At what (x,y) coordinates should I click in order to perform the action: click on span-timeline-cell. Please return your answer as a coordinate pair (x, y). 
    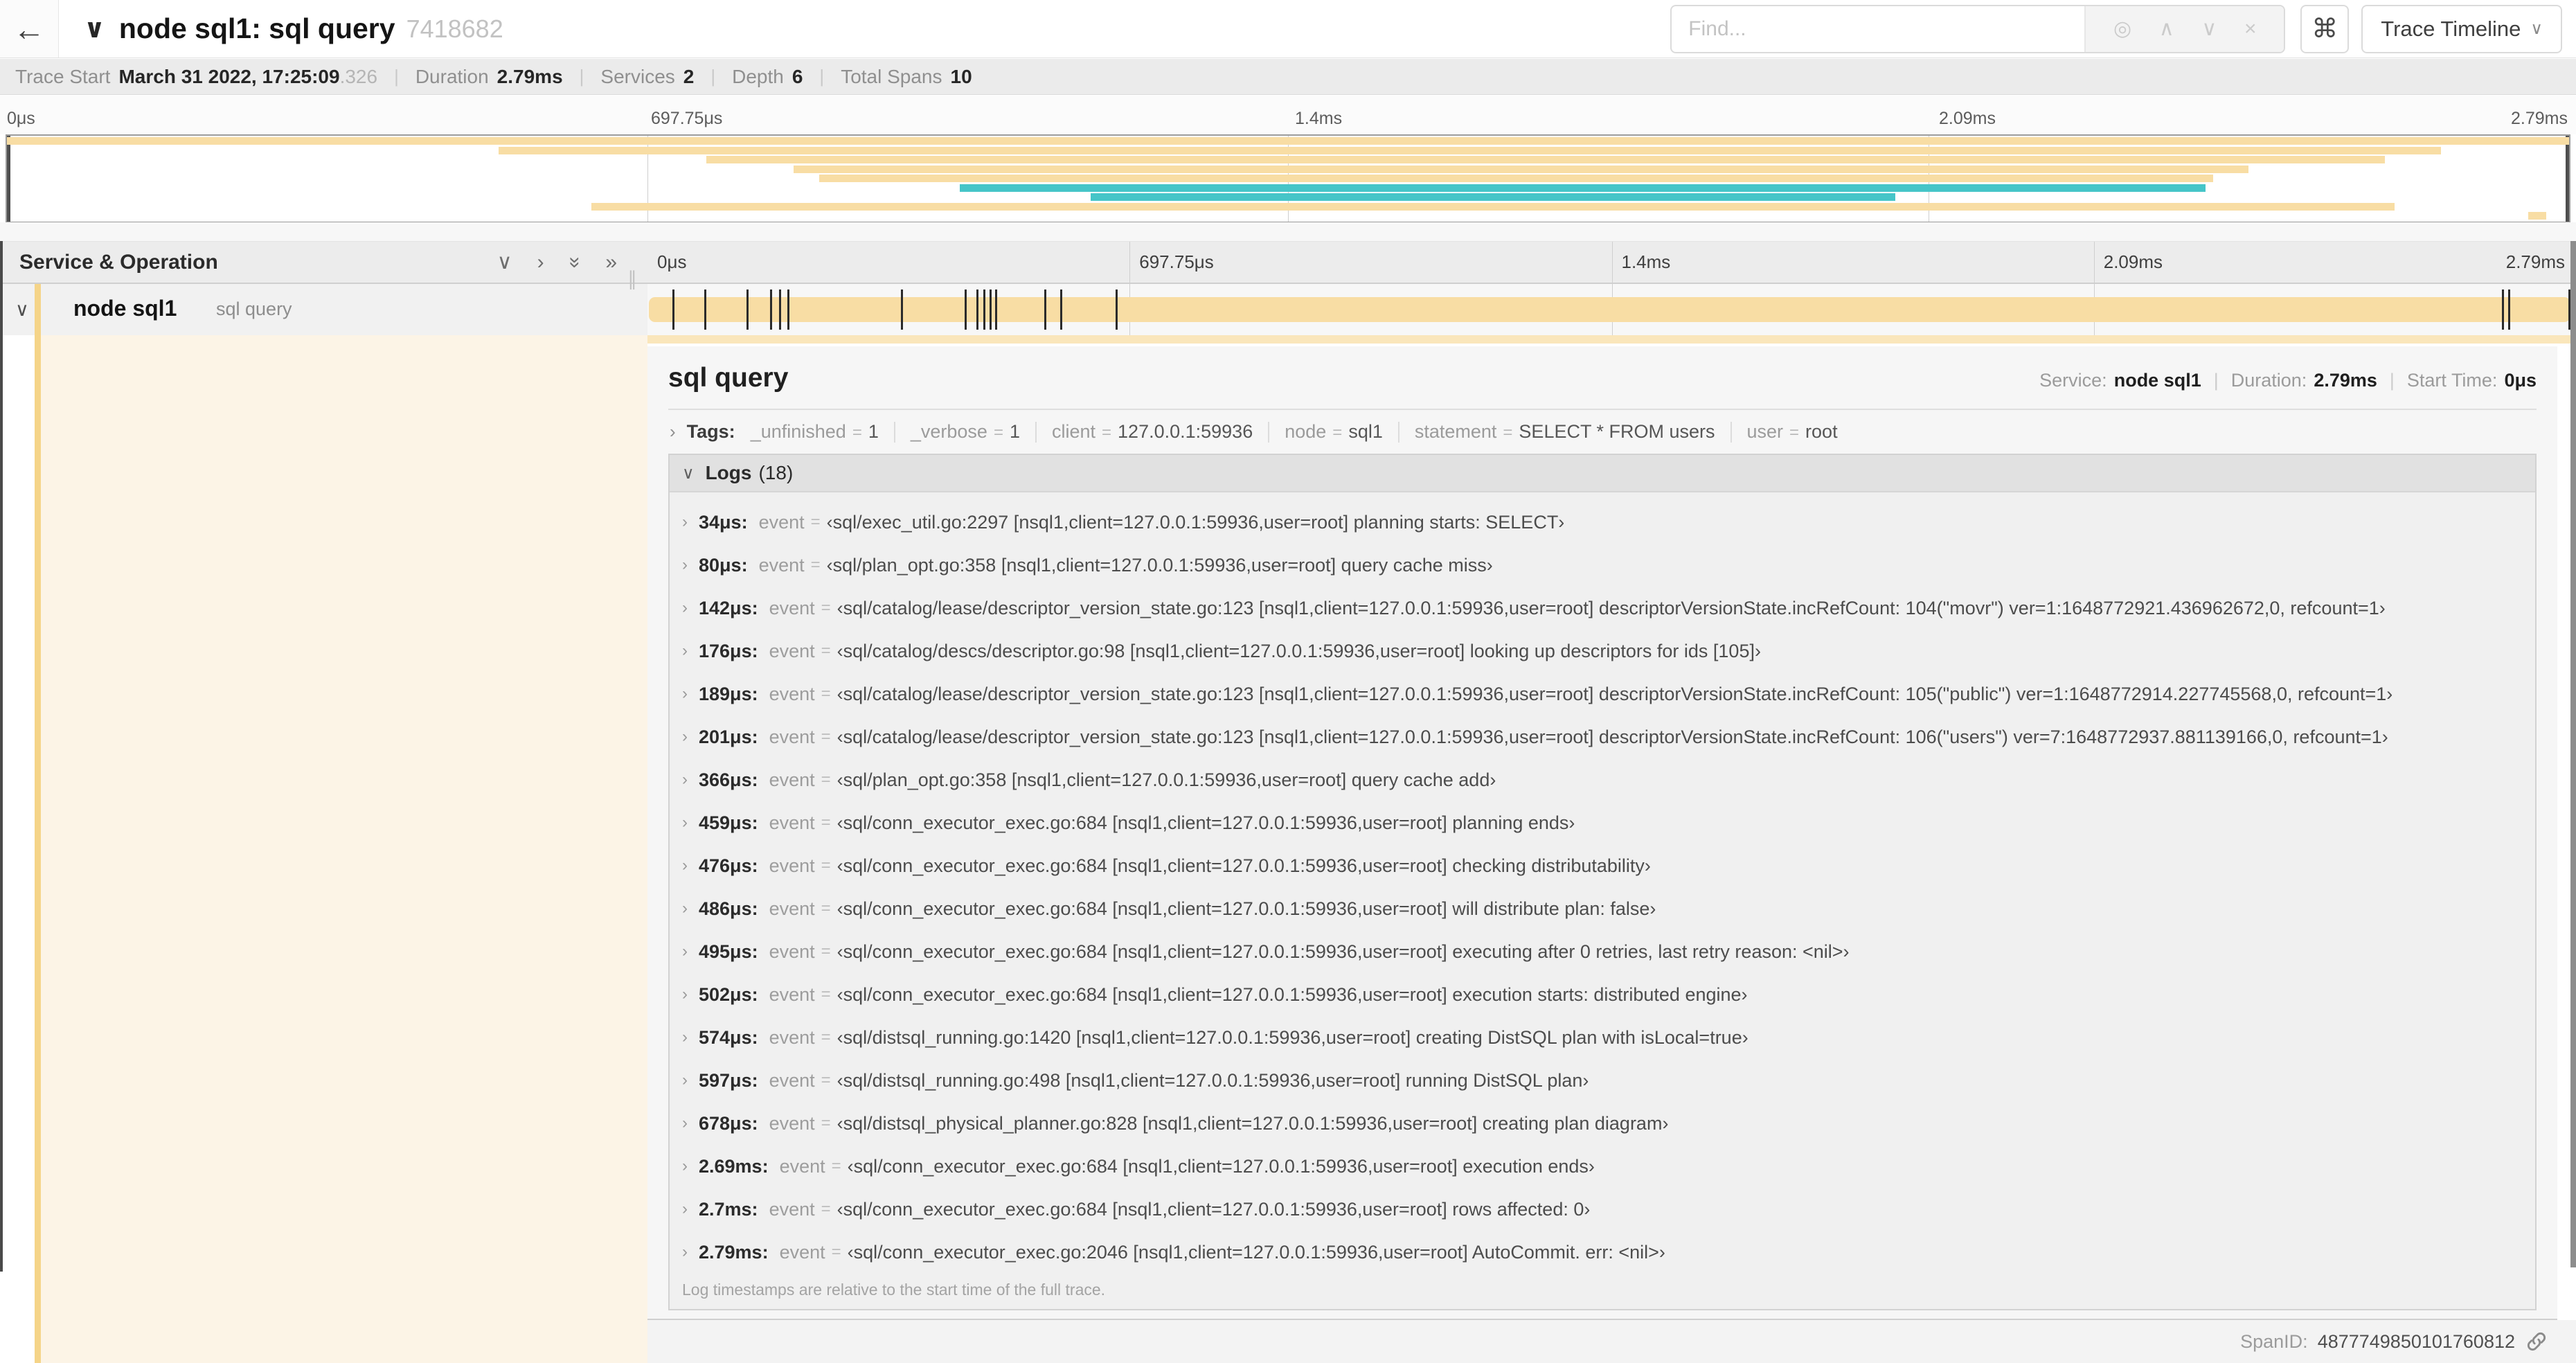
    Looking at the image, I should click on (1612, 309).